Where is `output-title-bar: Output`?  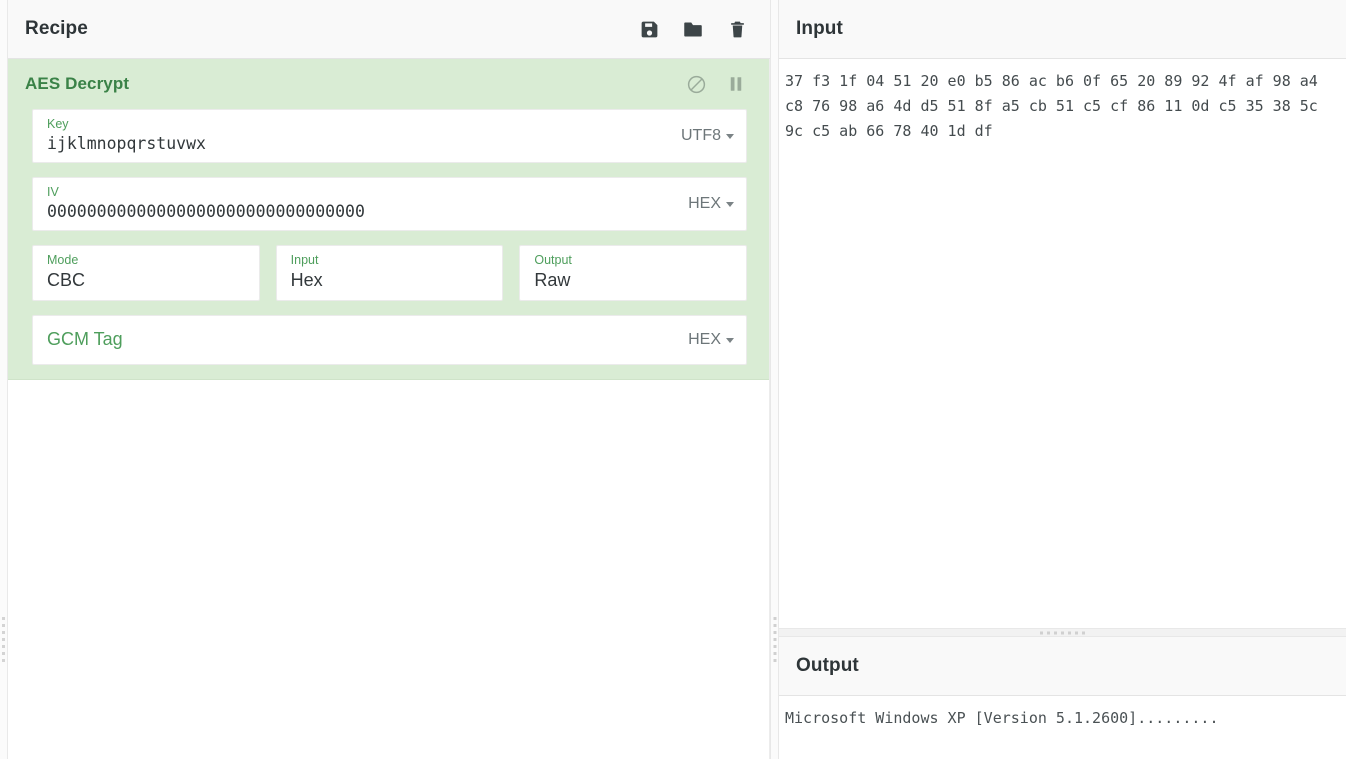
output-title-bar: Output is located at coordinates (1062, 666).